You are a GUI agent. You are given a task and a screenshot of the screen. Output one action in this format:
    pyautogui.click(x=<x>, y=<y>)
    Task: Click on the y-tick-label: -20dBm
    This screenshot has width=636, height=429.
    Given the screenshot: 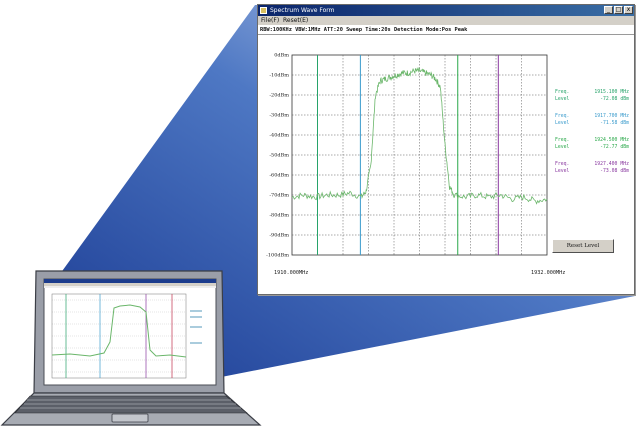 What is the action you would take?
    pyautogui.click(x=279, y=96)
    